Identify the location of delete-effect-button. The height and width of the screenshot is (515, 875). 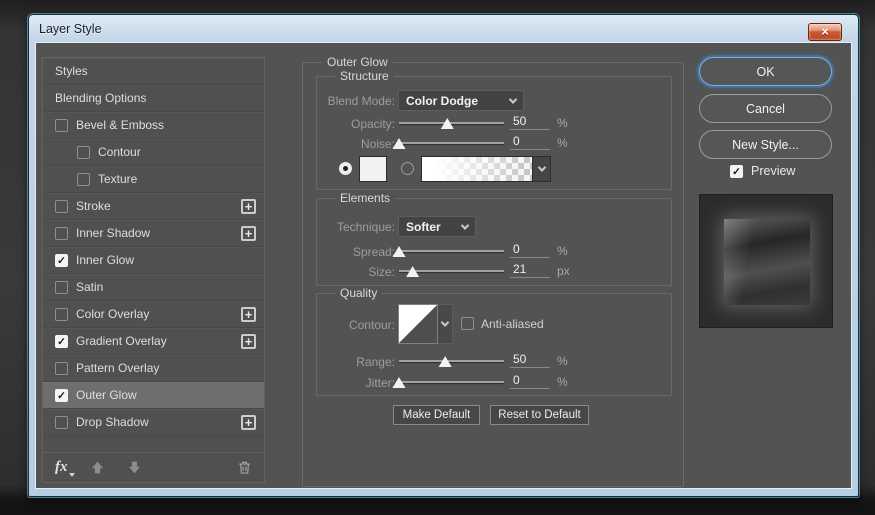
(244, 467).